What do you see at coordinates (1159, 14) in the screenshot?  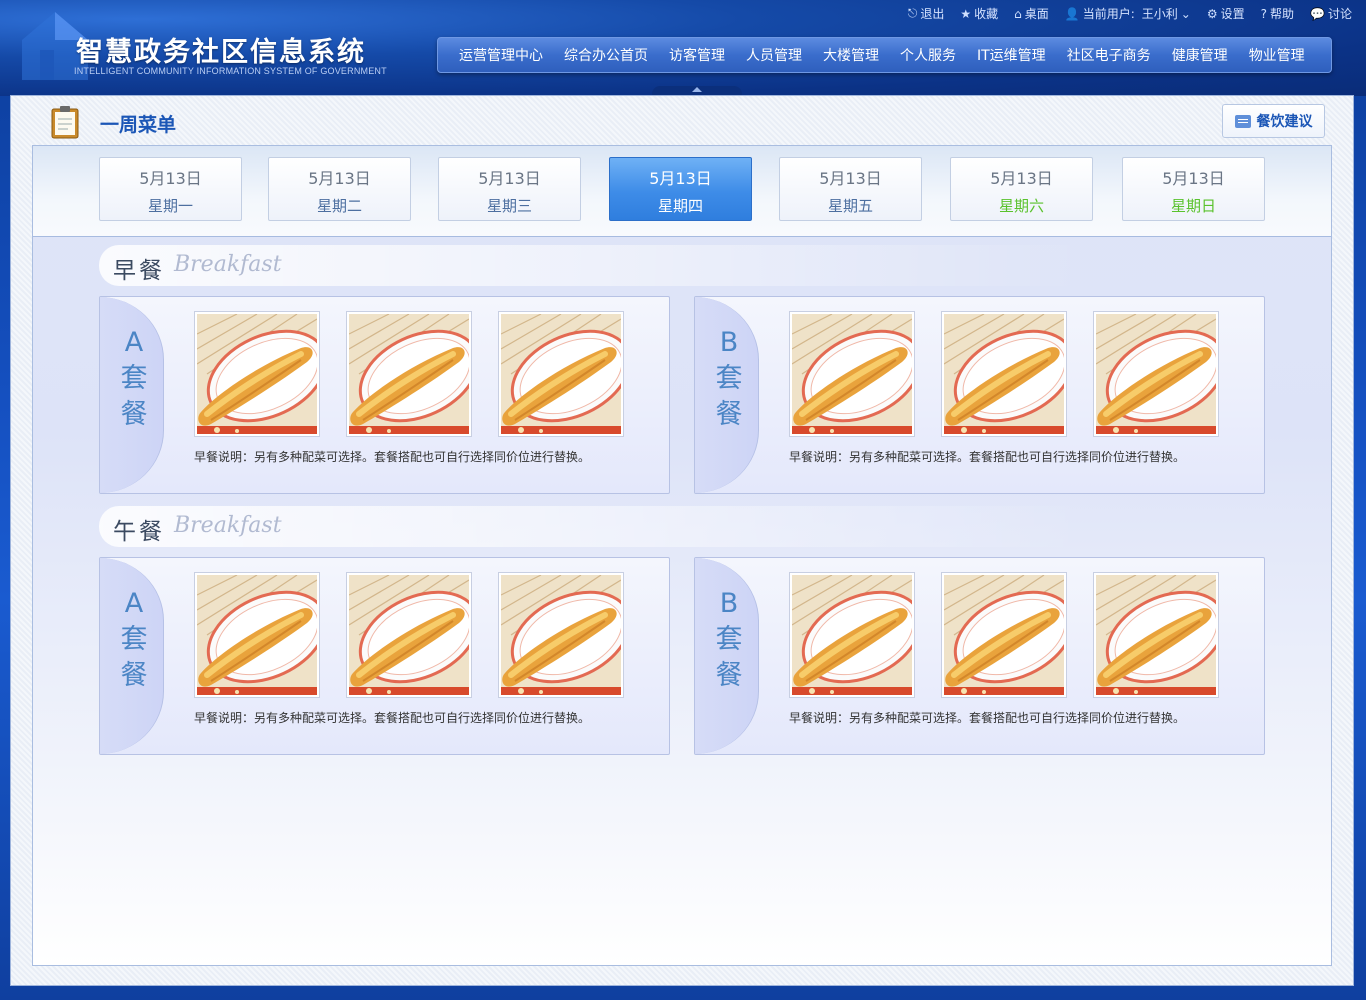 I see `user-name: 王小利` at bounding box center [1159, 14].